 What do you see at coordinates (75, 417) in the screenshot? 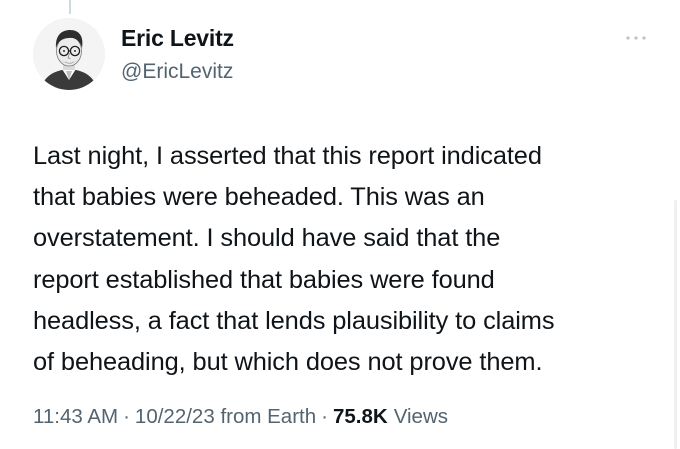
I see `tweet-timestamp: 11:43 AM` at bounding box center [75, 417].